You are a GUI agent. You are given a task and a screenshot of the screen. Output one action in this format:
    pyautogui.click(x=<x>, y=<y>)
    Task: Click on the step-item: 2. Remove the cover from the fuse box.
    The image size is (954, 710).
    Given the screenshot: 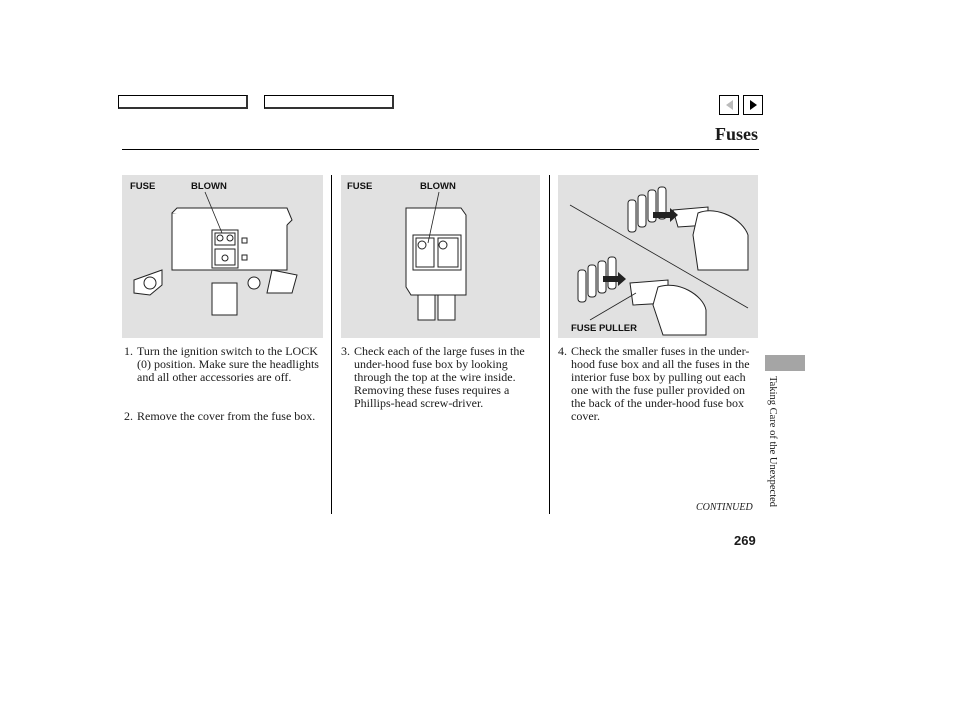 What is the action you would take?
    pyautogui.click(x=224, y=416)
    